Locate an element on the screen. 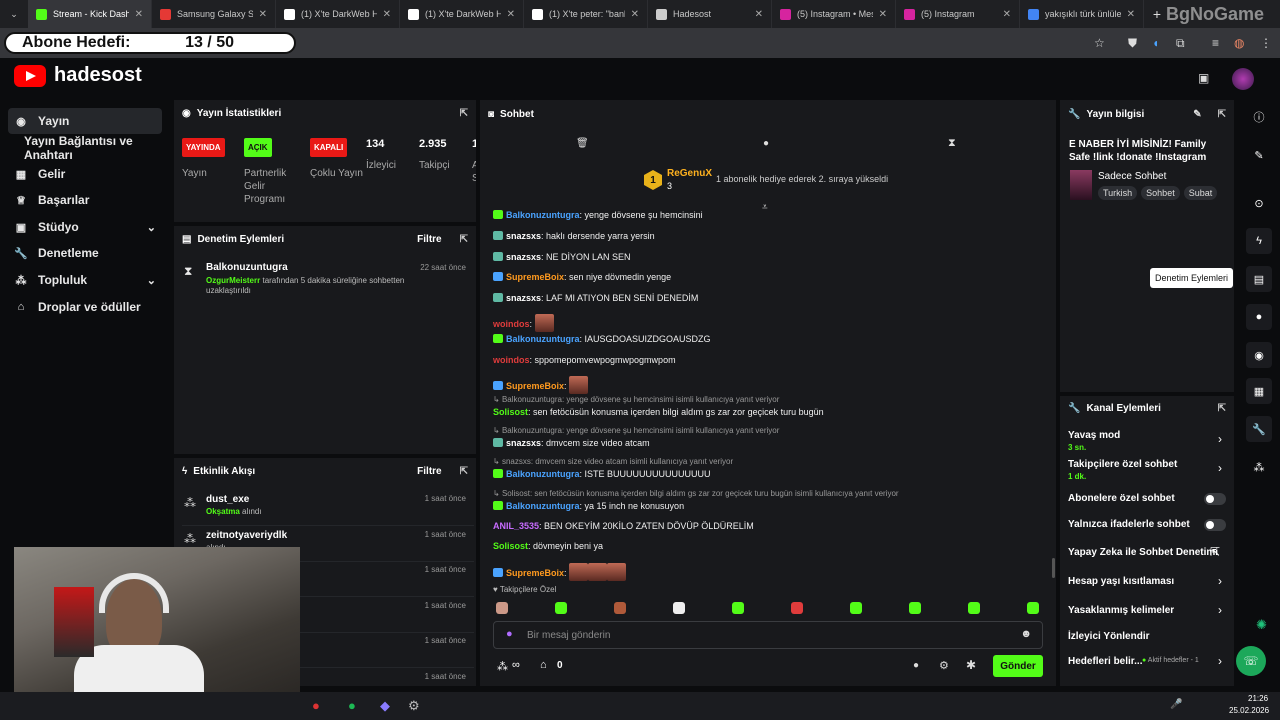 The height and width of the screenshot is (720, 1280). browser-tab: (5) Instagram ✕ is located at coordinates (958, 14).